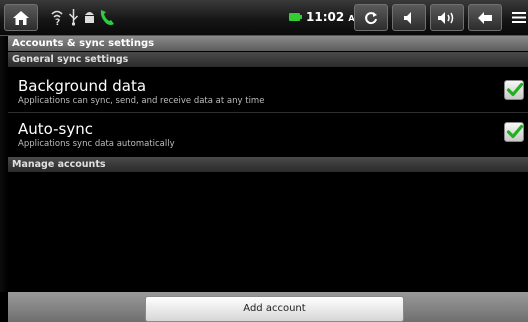  I want to click on battery-icon, so click(295, 17).